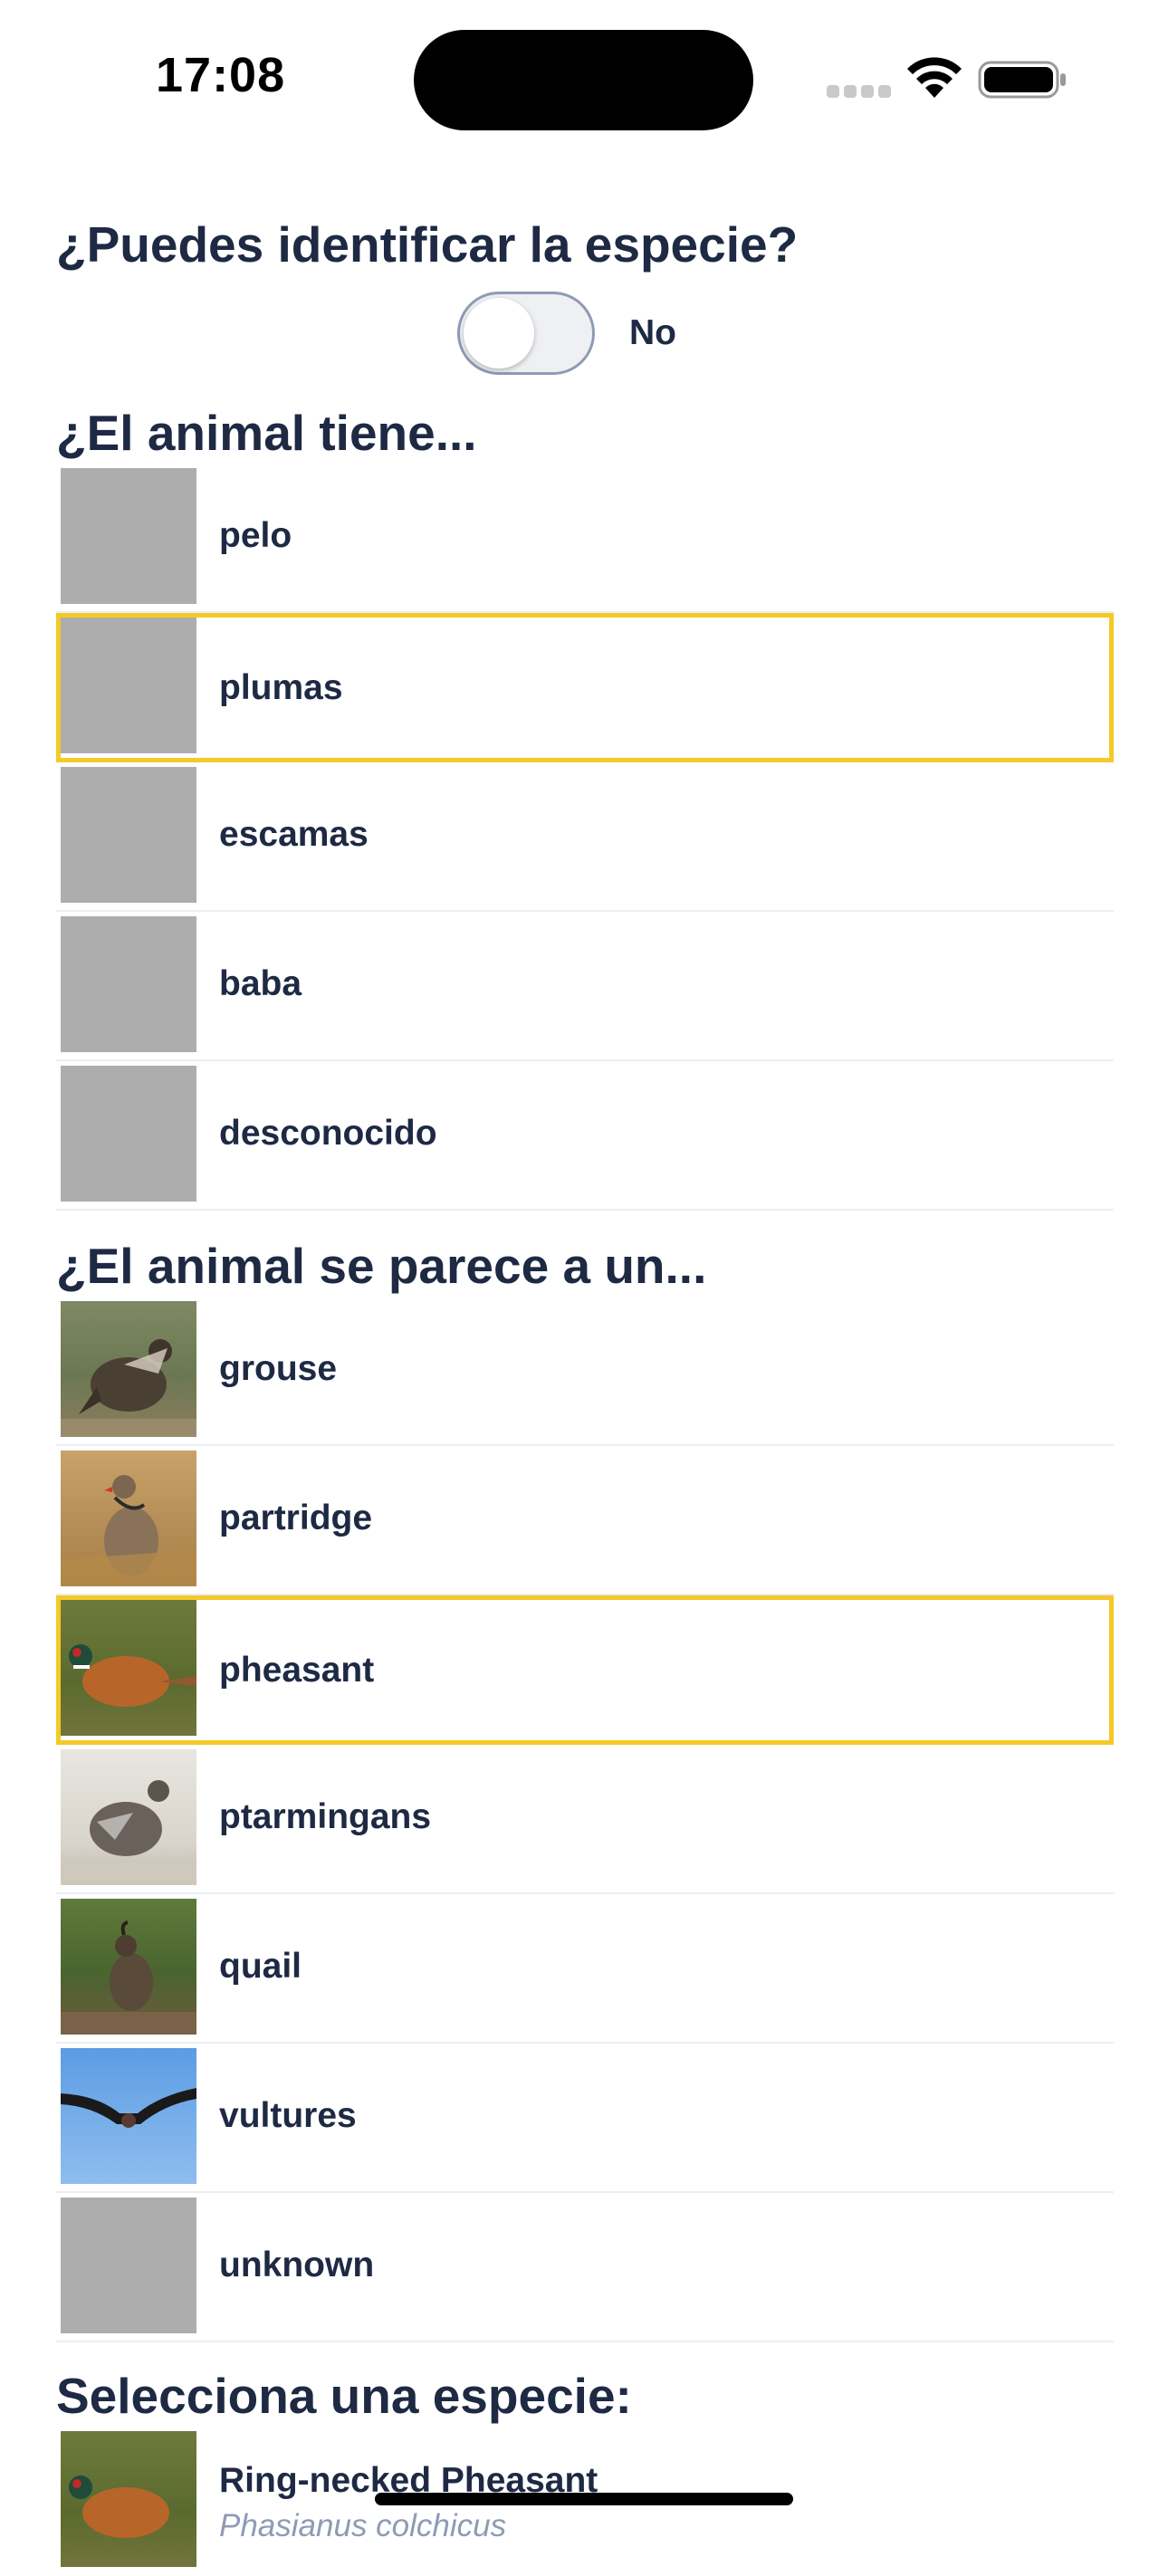 The width and height of the screenshot is (1168, 2576). Describe the element at coordinates (585, 687) in the screenshot. I see `trait-item-plumas: plumas` at that location.